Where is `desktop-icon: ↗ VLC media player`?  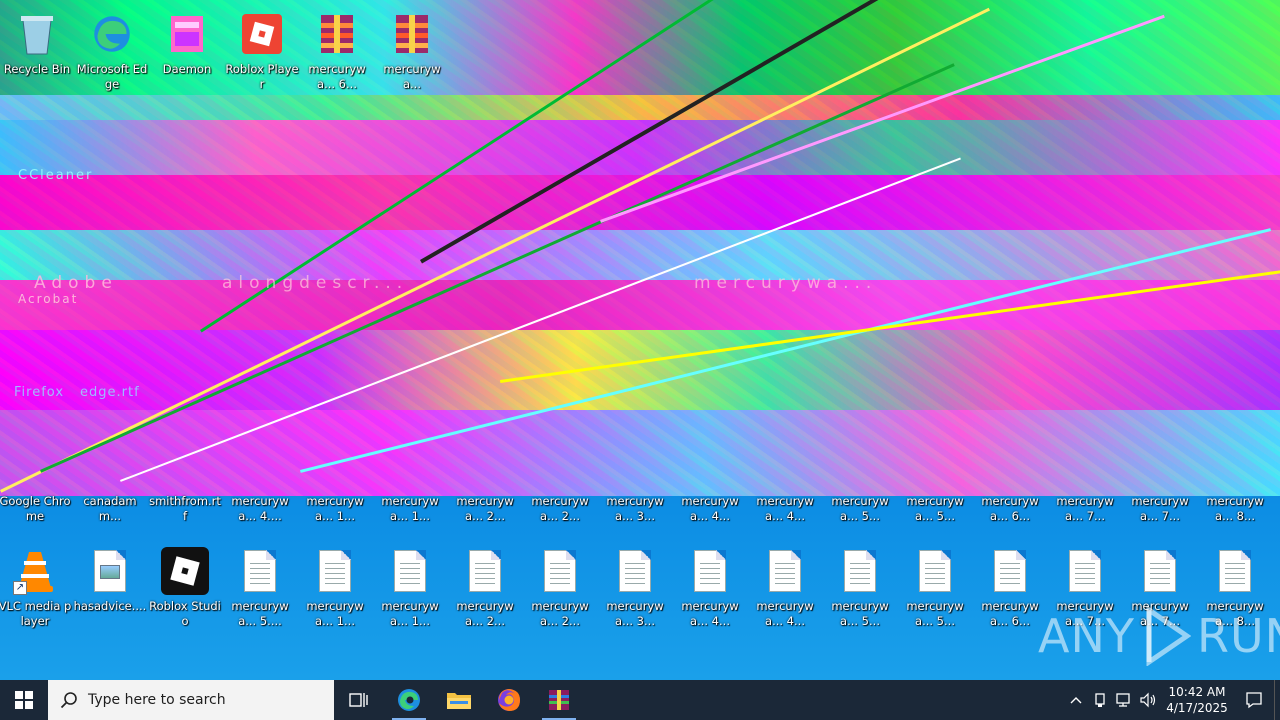 desktop-icon: ↗ VLC media player is located at coordinates (36, 591).